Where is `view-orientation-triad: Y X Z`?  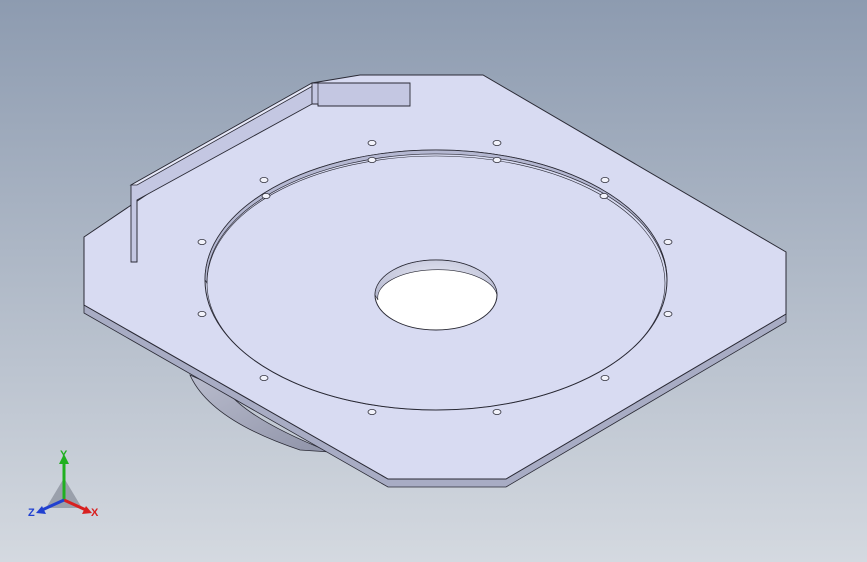
view-orientation-triad: Y X Z is located at coordinates (64, 486).